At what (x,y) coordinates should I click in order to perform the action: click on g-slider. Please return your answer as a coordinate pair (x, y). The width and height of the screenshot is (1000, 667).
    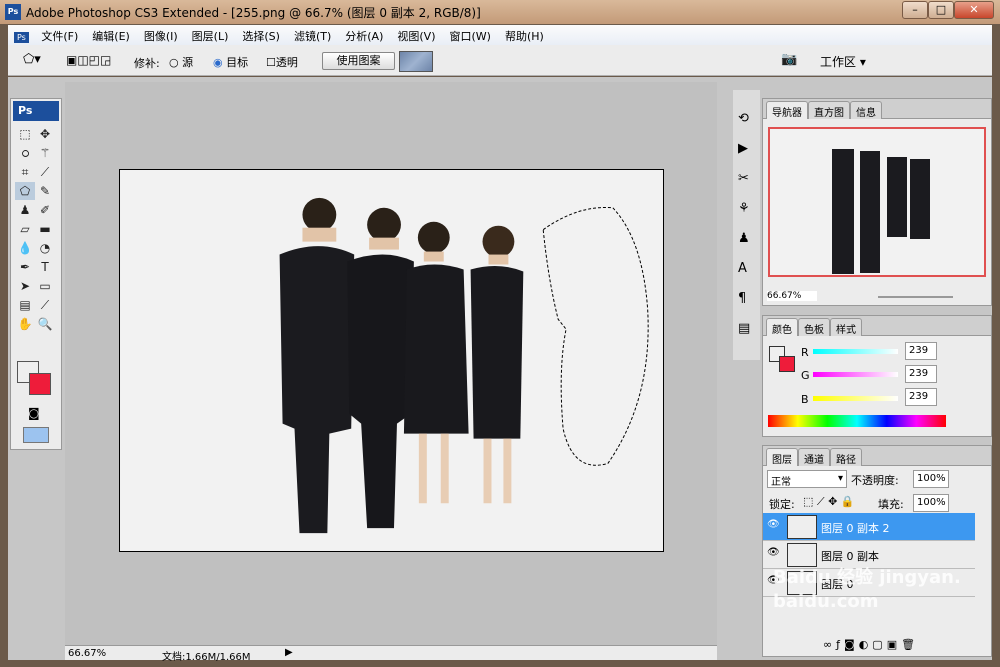
    Looking at the image, I should click on (855, 374).